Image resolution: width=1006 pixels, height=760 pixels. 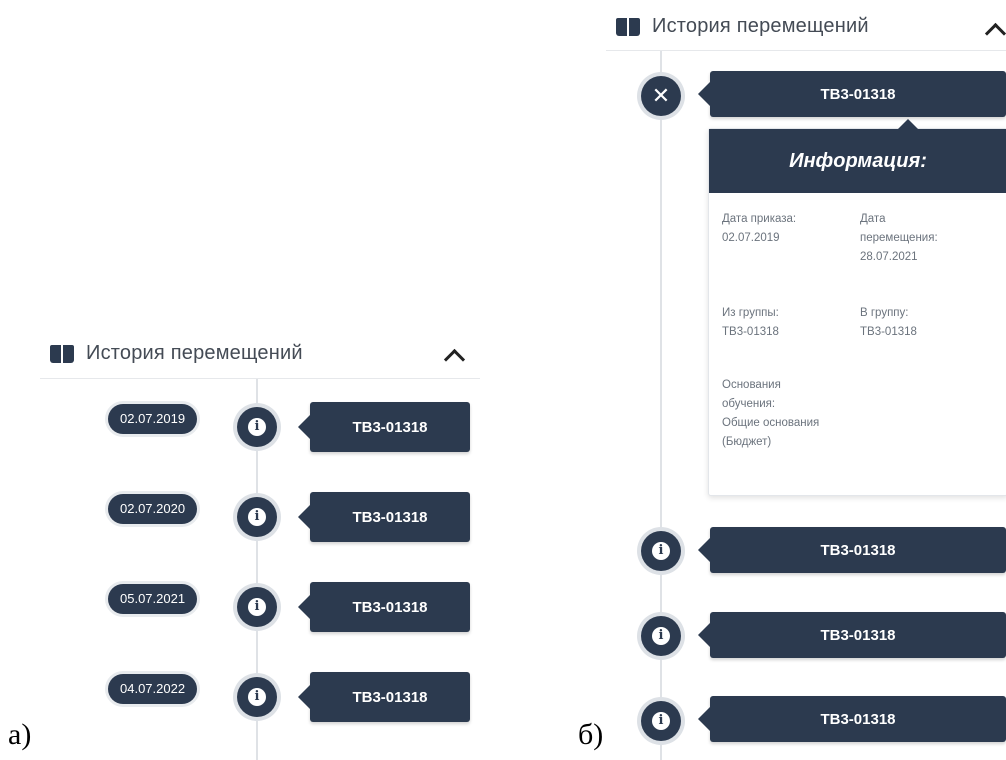 What do you see at coordinates (153, 599) in the screenshot?
I see `date-pill: 05.07.2021` at bounding box center [153, 599].